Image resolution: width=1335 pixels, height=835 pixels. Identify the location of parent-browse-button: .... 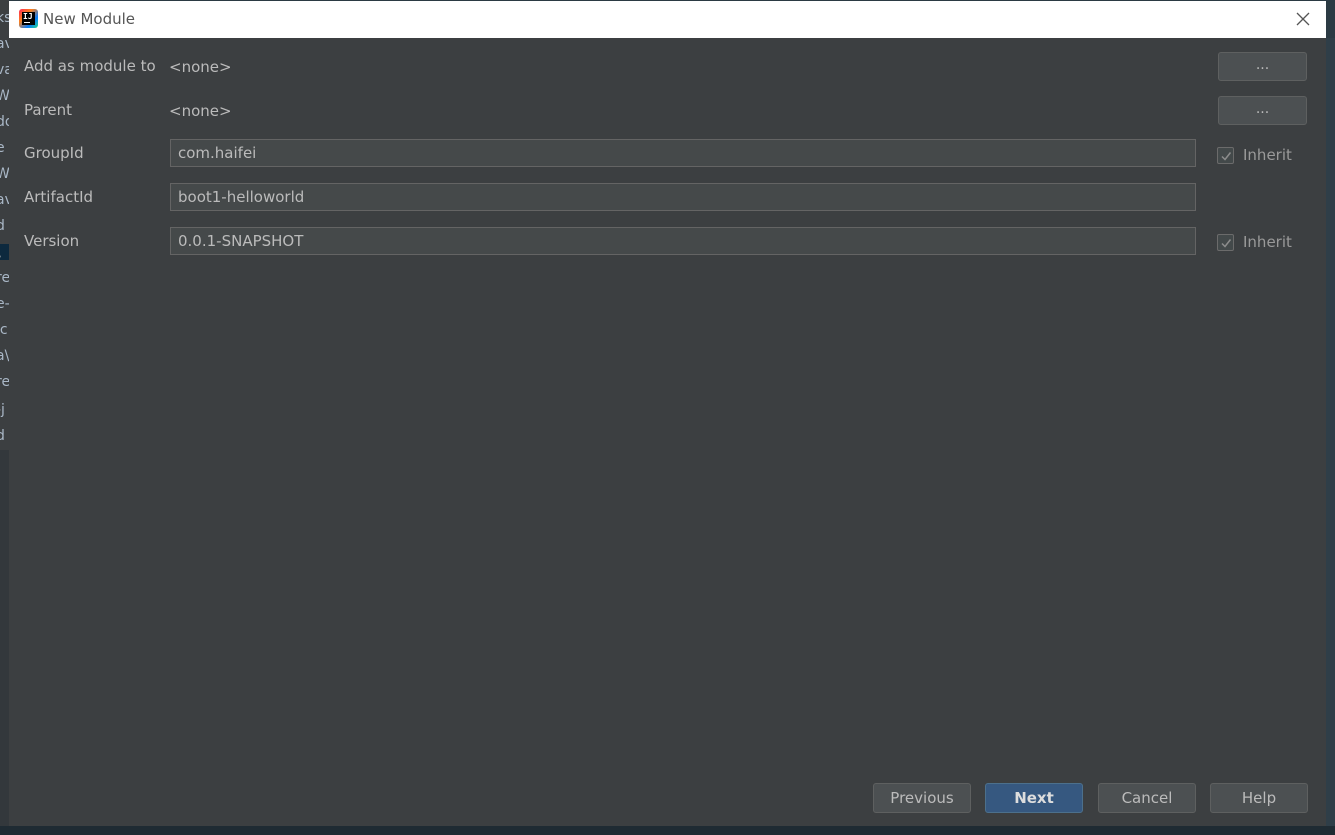
(1262, 110).